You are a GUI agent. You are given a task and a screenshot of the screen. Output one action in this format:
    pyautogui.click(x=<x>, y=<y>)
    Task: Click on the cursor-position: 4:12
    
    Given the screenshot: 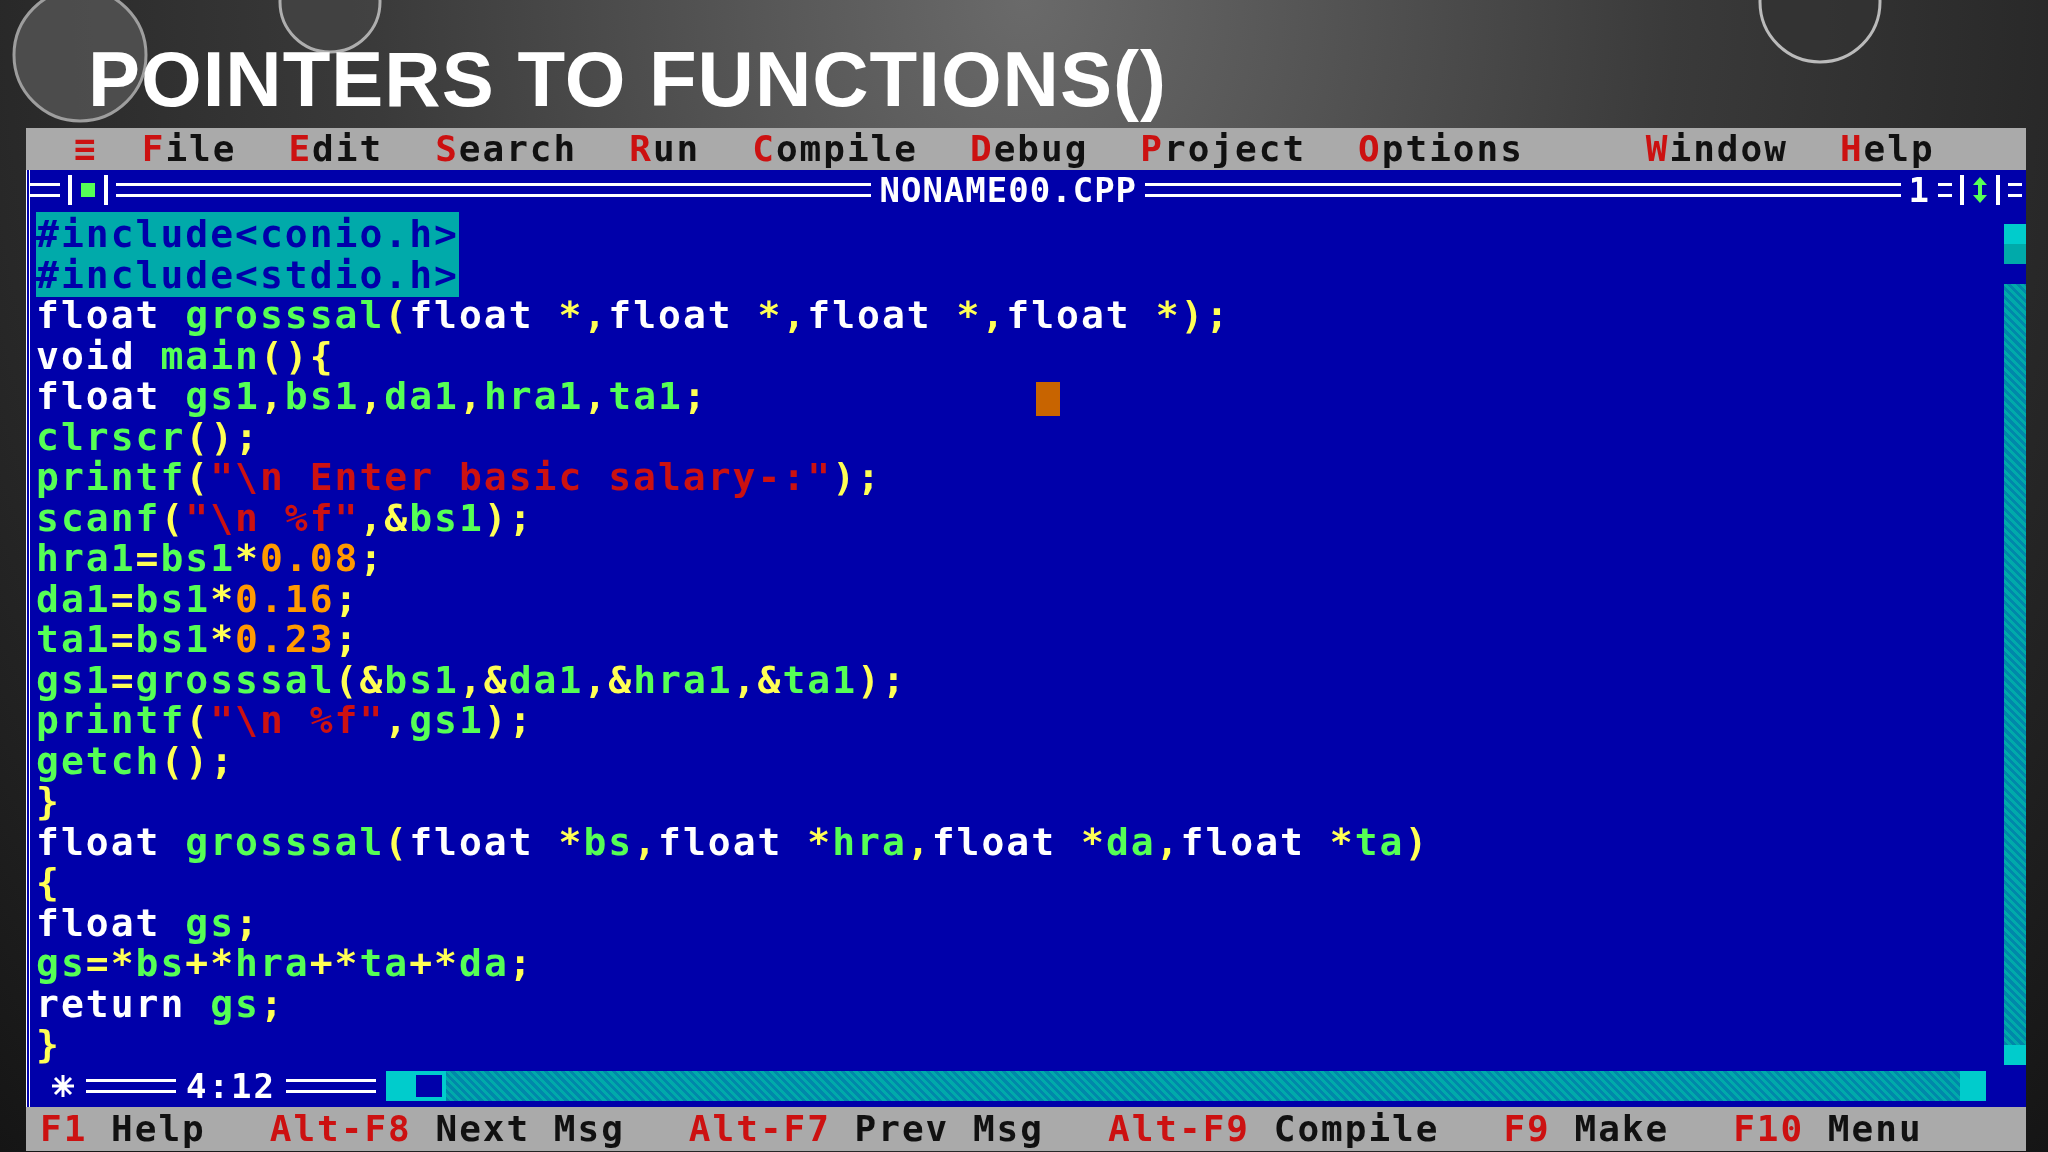 What is the action you would take?
    pyautogui.click(x=231, y=1085)
    